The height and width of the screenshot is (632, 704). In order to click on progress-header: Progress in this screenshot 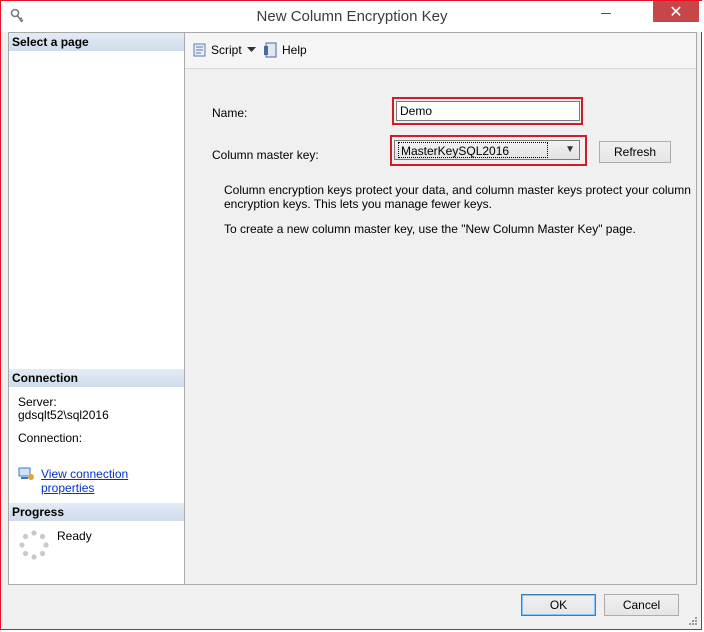, I will do `click(96, 512)`.